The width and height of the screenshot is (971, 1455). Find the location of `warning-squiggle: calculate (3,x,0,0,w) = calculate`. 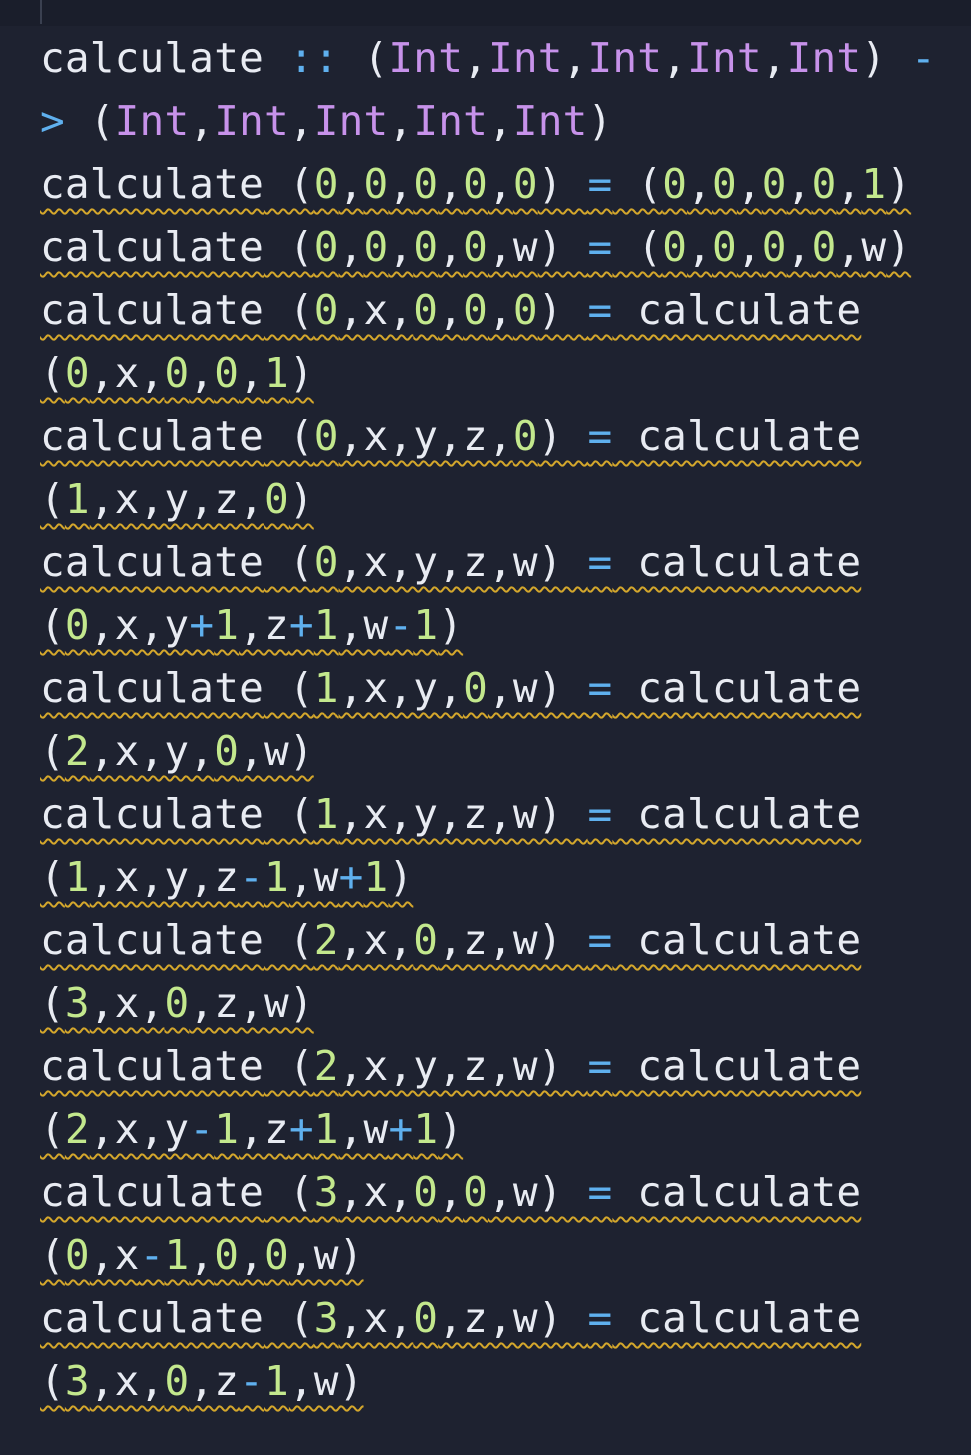

warning-squiggle: calculate (3,x,0,0,w) = calculate is located at coordinates (450, 1192).